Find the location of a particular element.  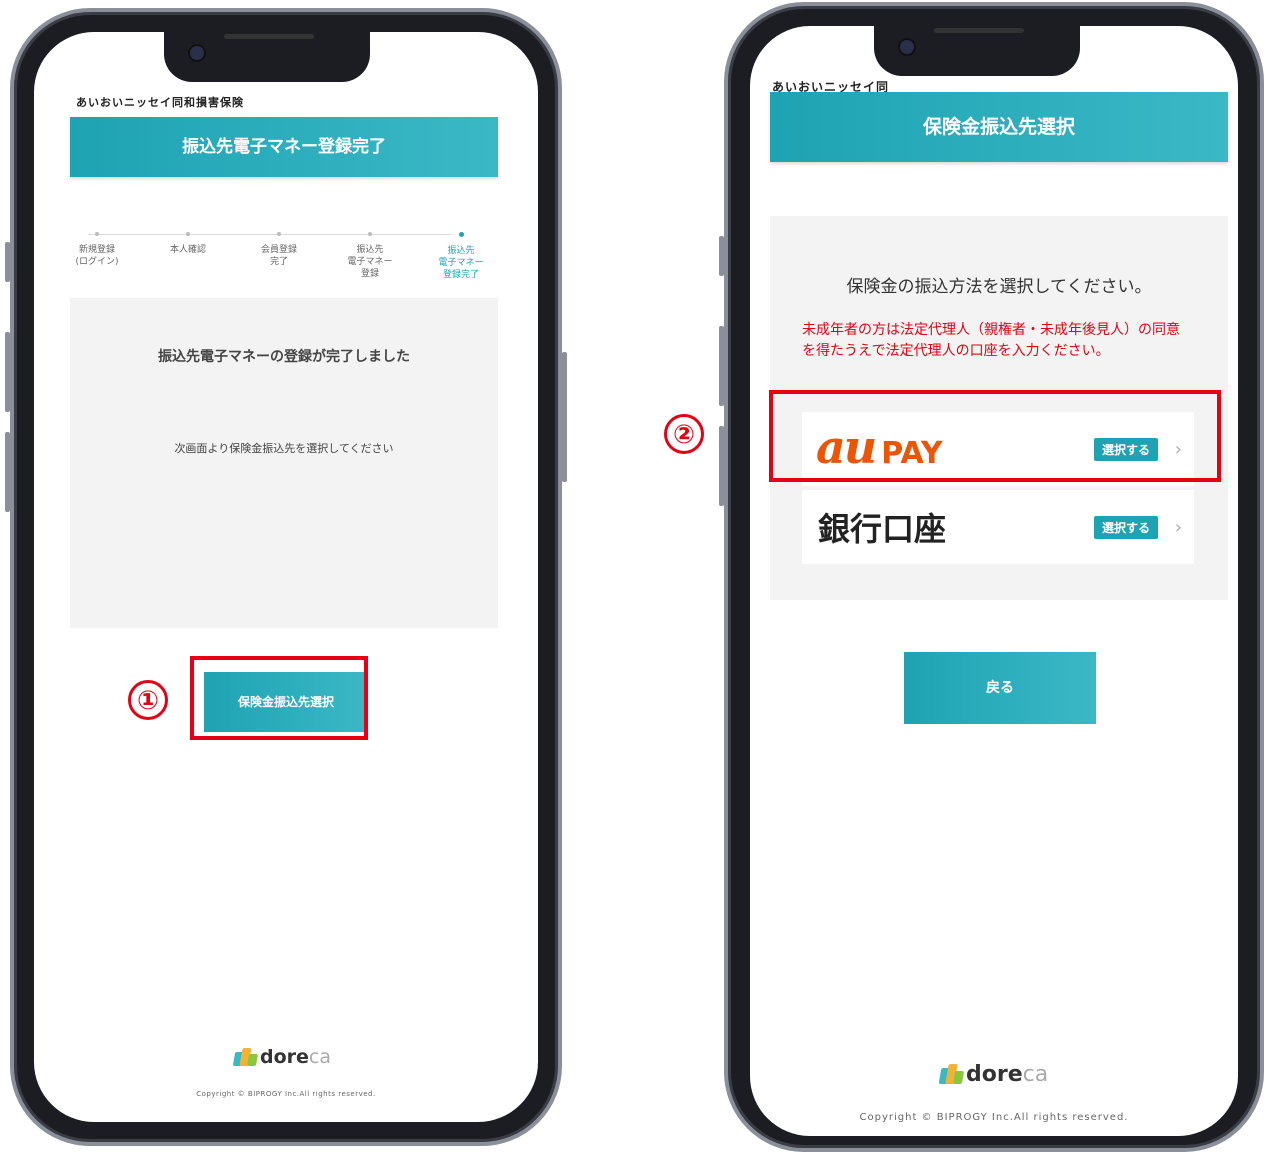

page-title: 振込先電子マネー登録完了 is located at coordinates (284, 147).